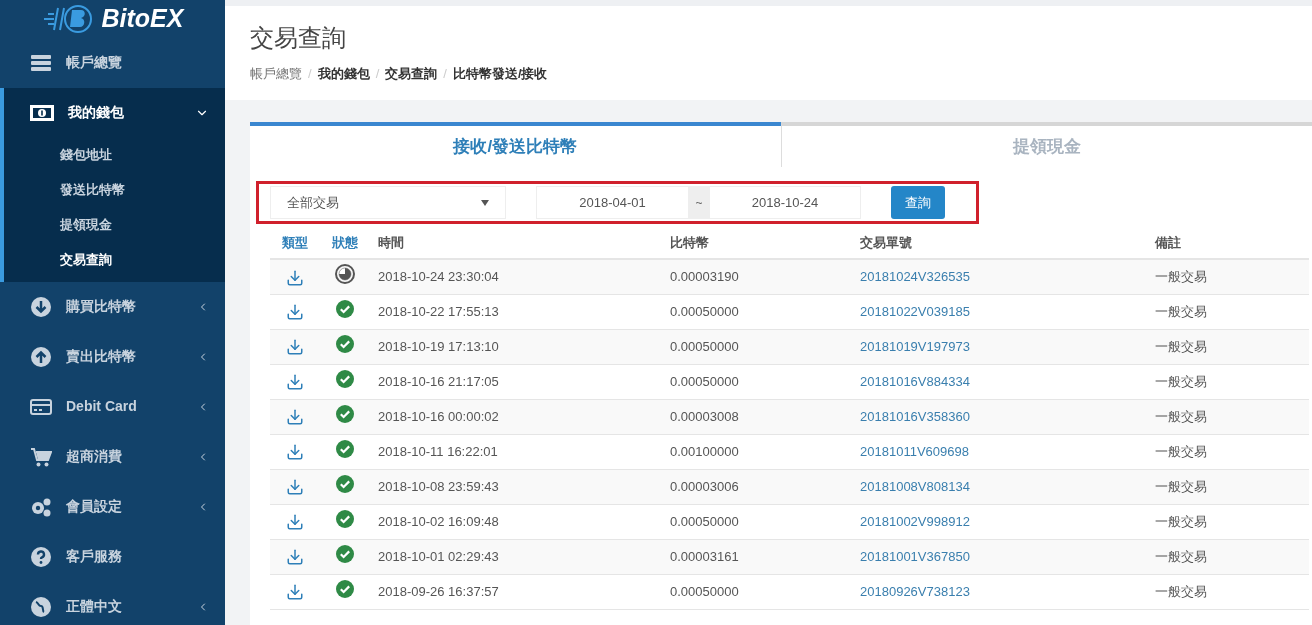  Describe the element at coordinates (114, 190) in the screenshot. I see `submenu-item: 發送比特幣` at that location.